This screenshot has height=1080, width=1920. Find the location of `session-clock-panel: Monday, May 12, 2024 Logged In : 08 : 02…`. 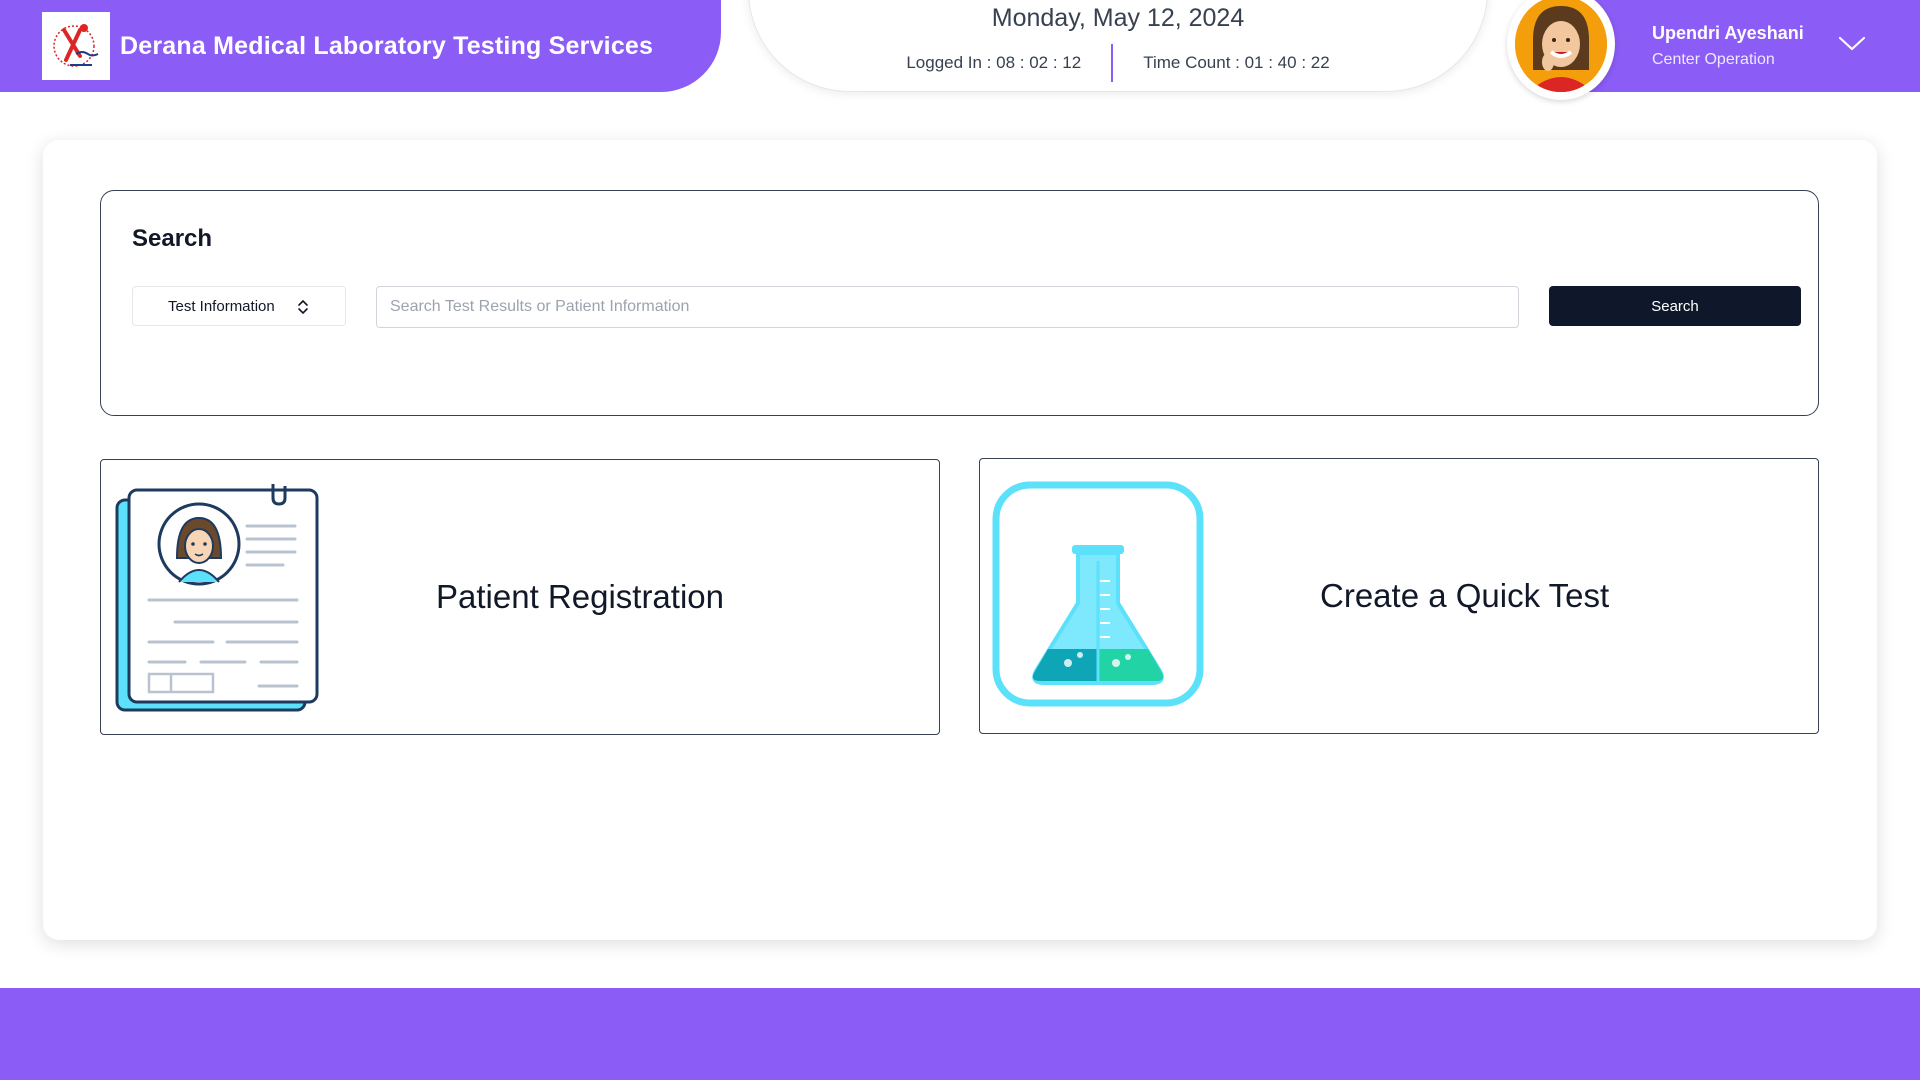

session-clock-panel: Monday, May 12, 2024 Logged In : 08 : 02… is located at coordinates (1118, 46).